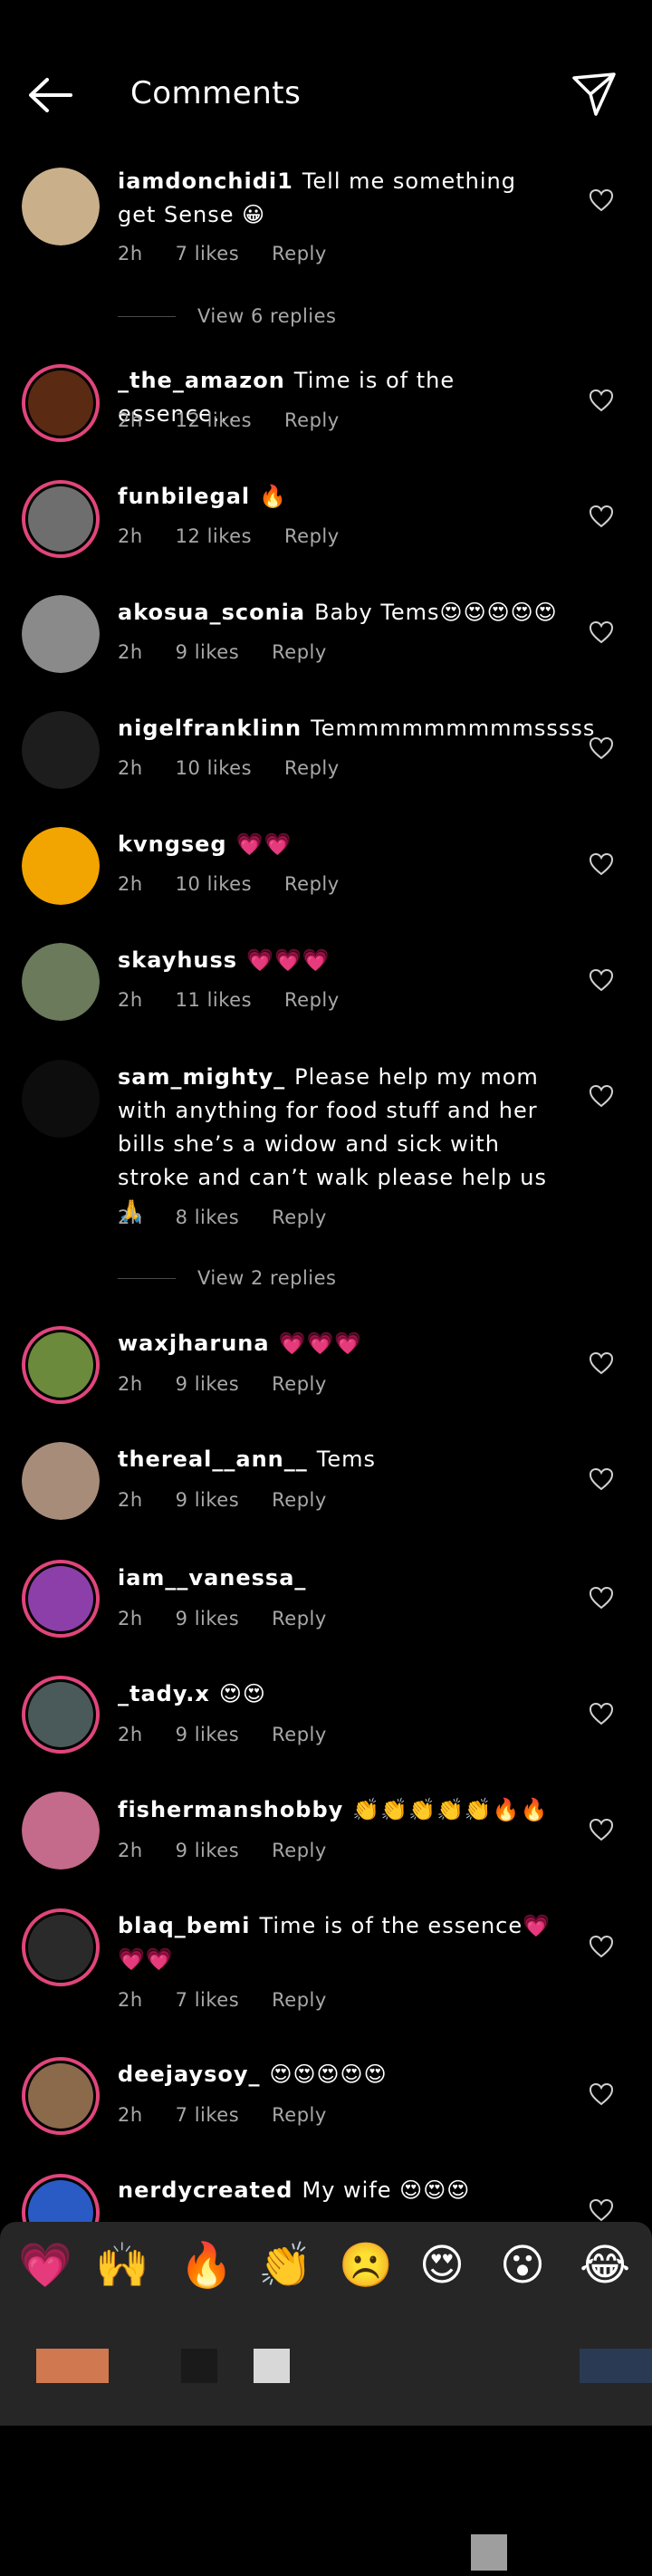 This screenshot has height=2576, width=652. What do you see at coordinates (605, 2265) in the screenshot?
I see `emoji-laugh: 😂` at bounding box center [605, 2265].